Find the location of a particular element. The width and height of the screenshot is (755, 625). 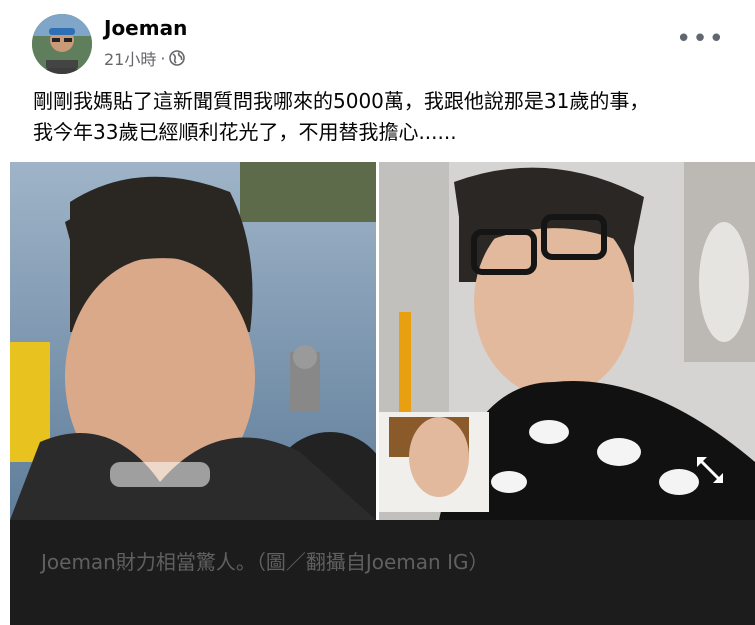

post-header: Joeman 21小時 · ••• is located at coordinates (392, 42).